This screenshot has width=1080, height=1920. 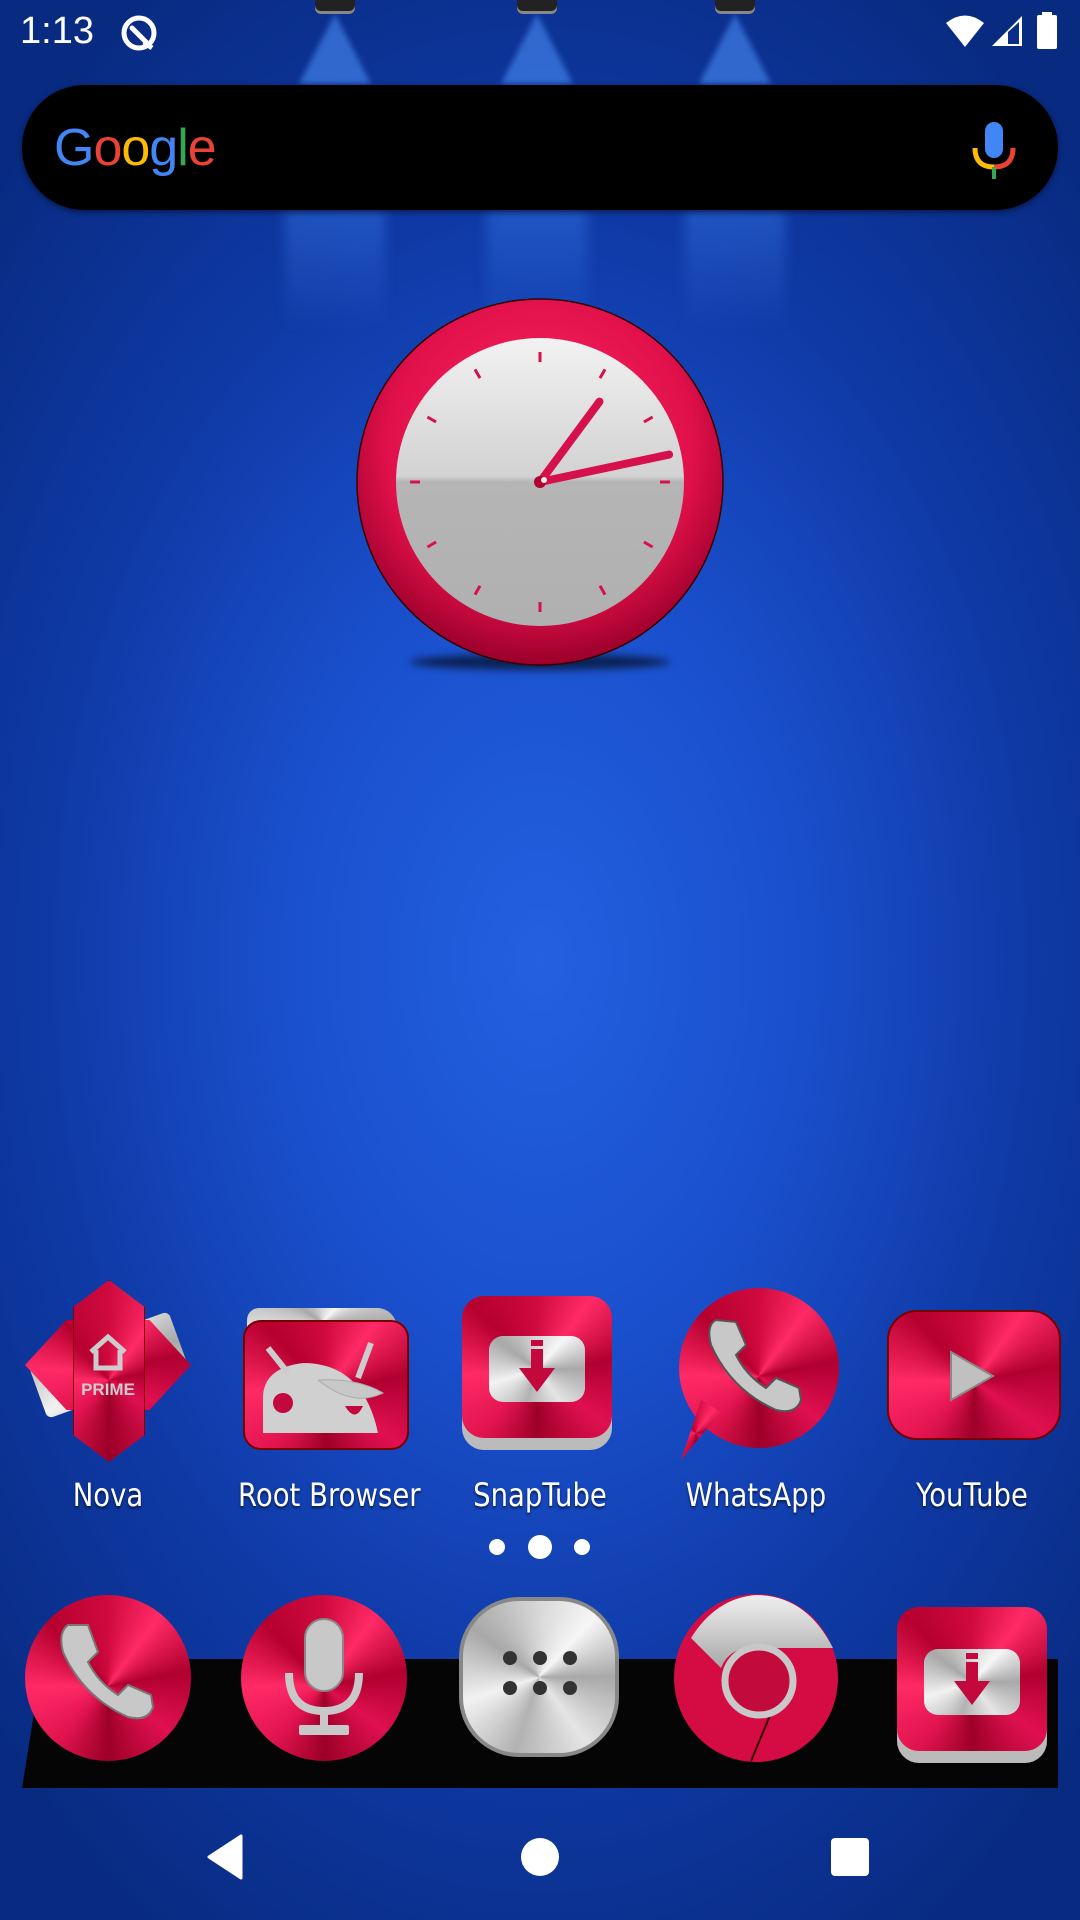 I want to click on google-logo: Google, so click(x=135, y=148).